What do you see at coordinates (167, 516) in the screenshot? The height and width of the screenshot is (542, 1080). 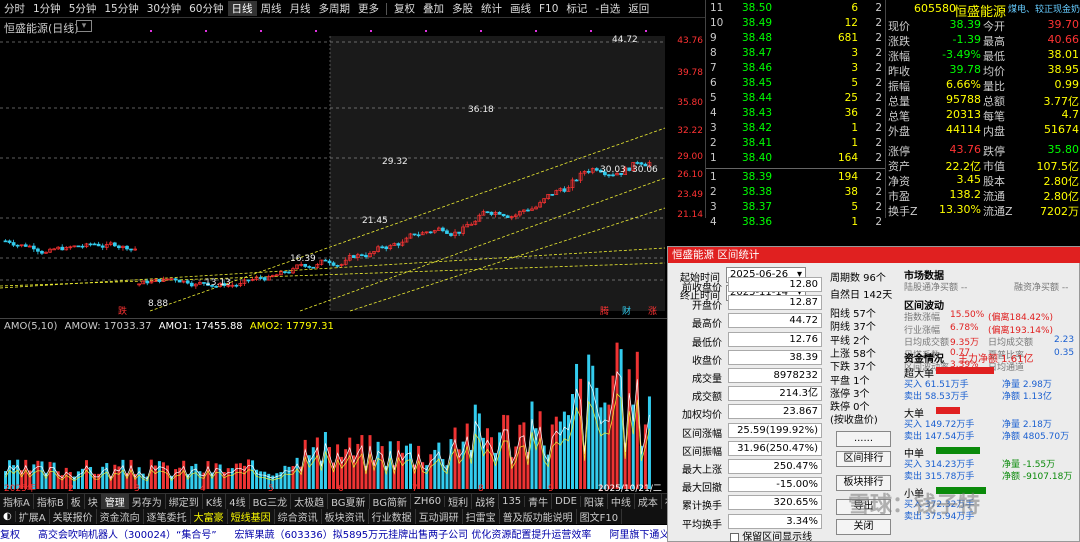 I see `extension-tab-3: 逐笔委托` at bounding box center [167, 516].